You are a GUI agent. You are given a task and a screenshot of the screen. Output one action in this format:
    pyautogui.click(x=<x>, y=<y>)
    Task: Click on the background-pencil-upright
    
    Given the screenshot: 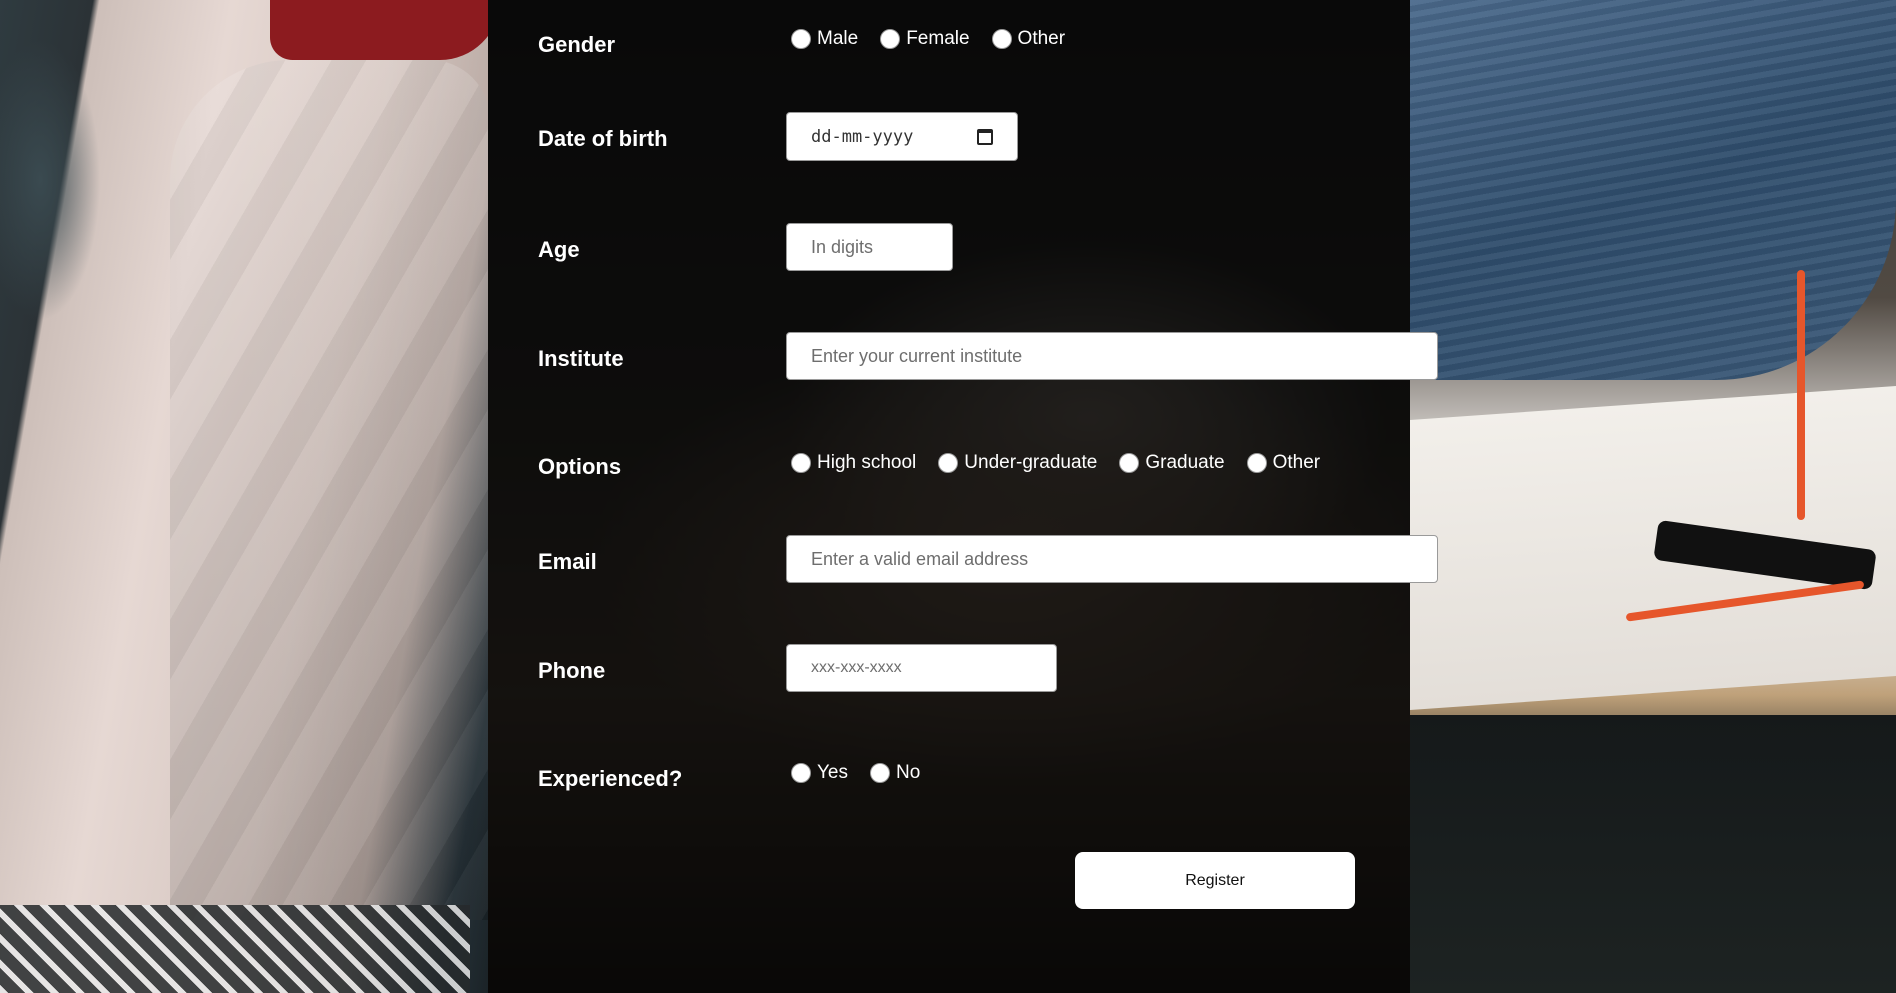 What is the action you would take?
    pyautogui.click(x=1801, y=395)
    